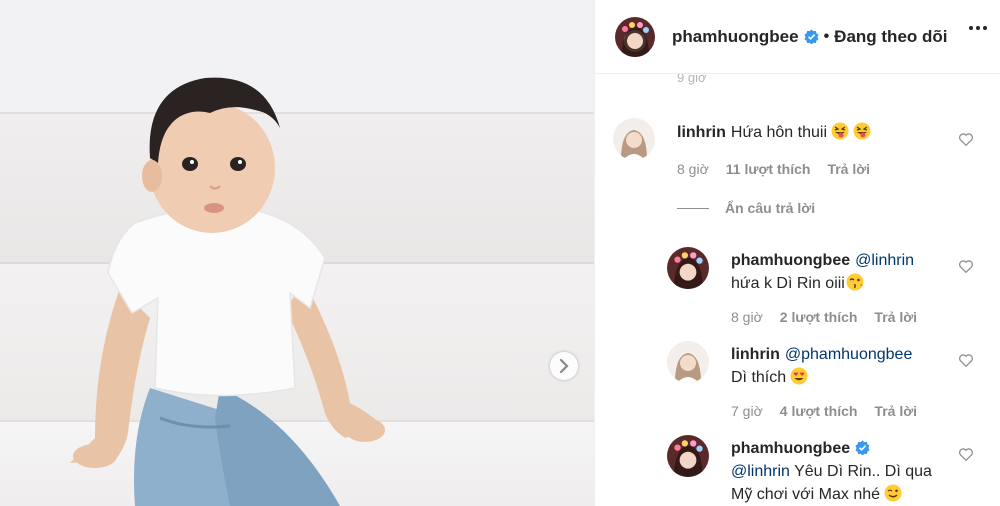 The width and height of the screenshot is (1000, 506). What do you see at coordinates (799, 376) in the screenshot?
I see `heart-eyes-emoji-icon` at bounding box center [799, 376].